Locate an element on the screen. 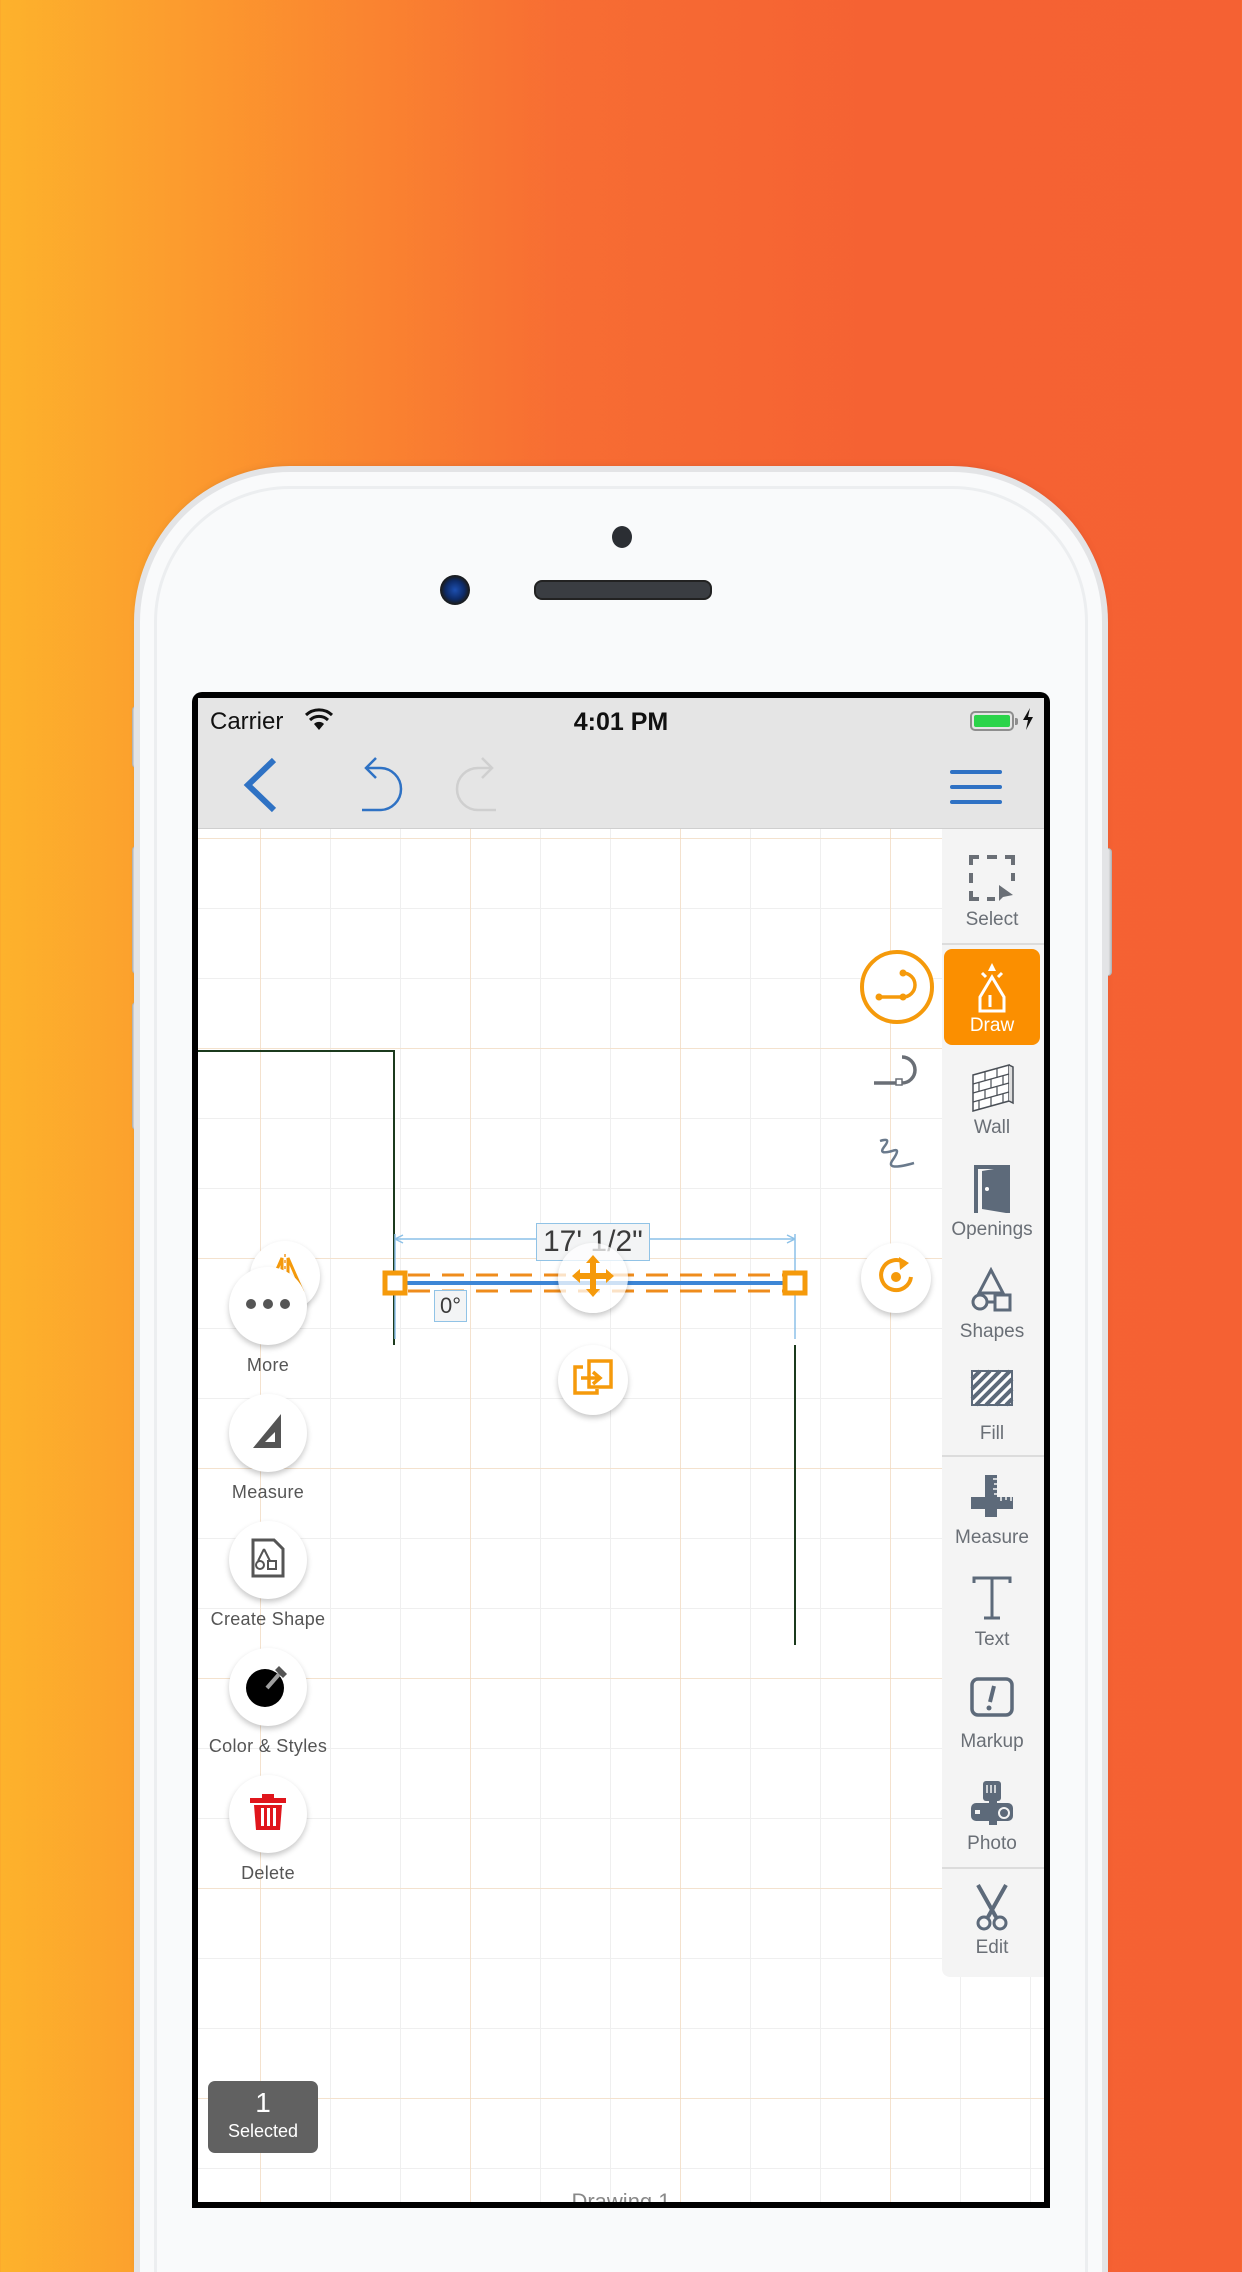 This screenshot has height=2272, width=1242. subtool-freehand is located at coordinates (897, 1157).